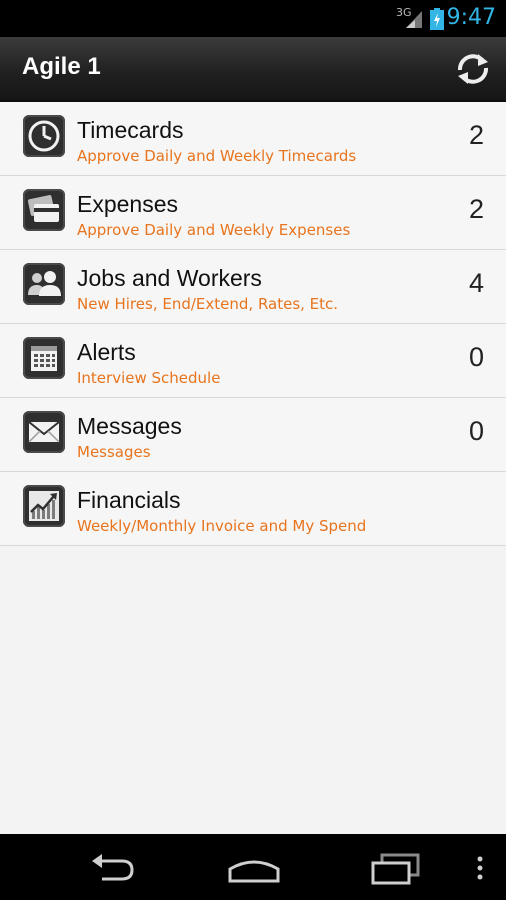 This screenshot has width=506, height=900. Describe the element at coordinates (44, 284) in the screenshot. I see `people-icon` at that location.